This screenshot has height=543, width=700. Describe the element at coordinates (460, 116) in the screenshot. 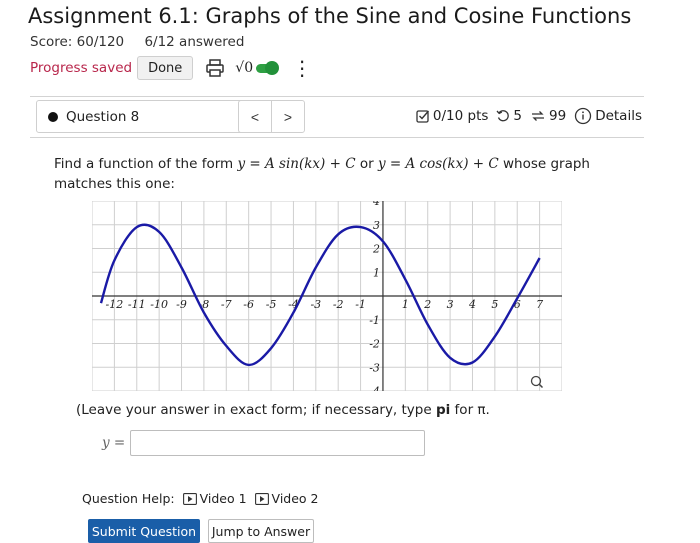

I see `points-text: 0/10 pts` at that location.